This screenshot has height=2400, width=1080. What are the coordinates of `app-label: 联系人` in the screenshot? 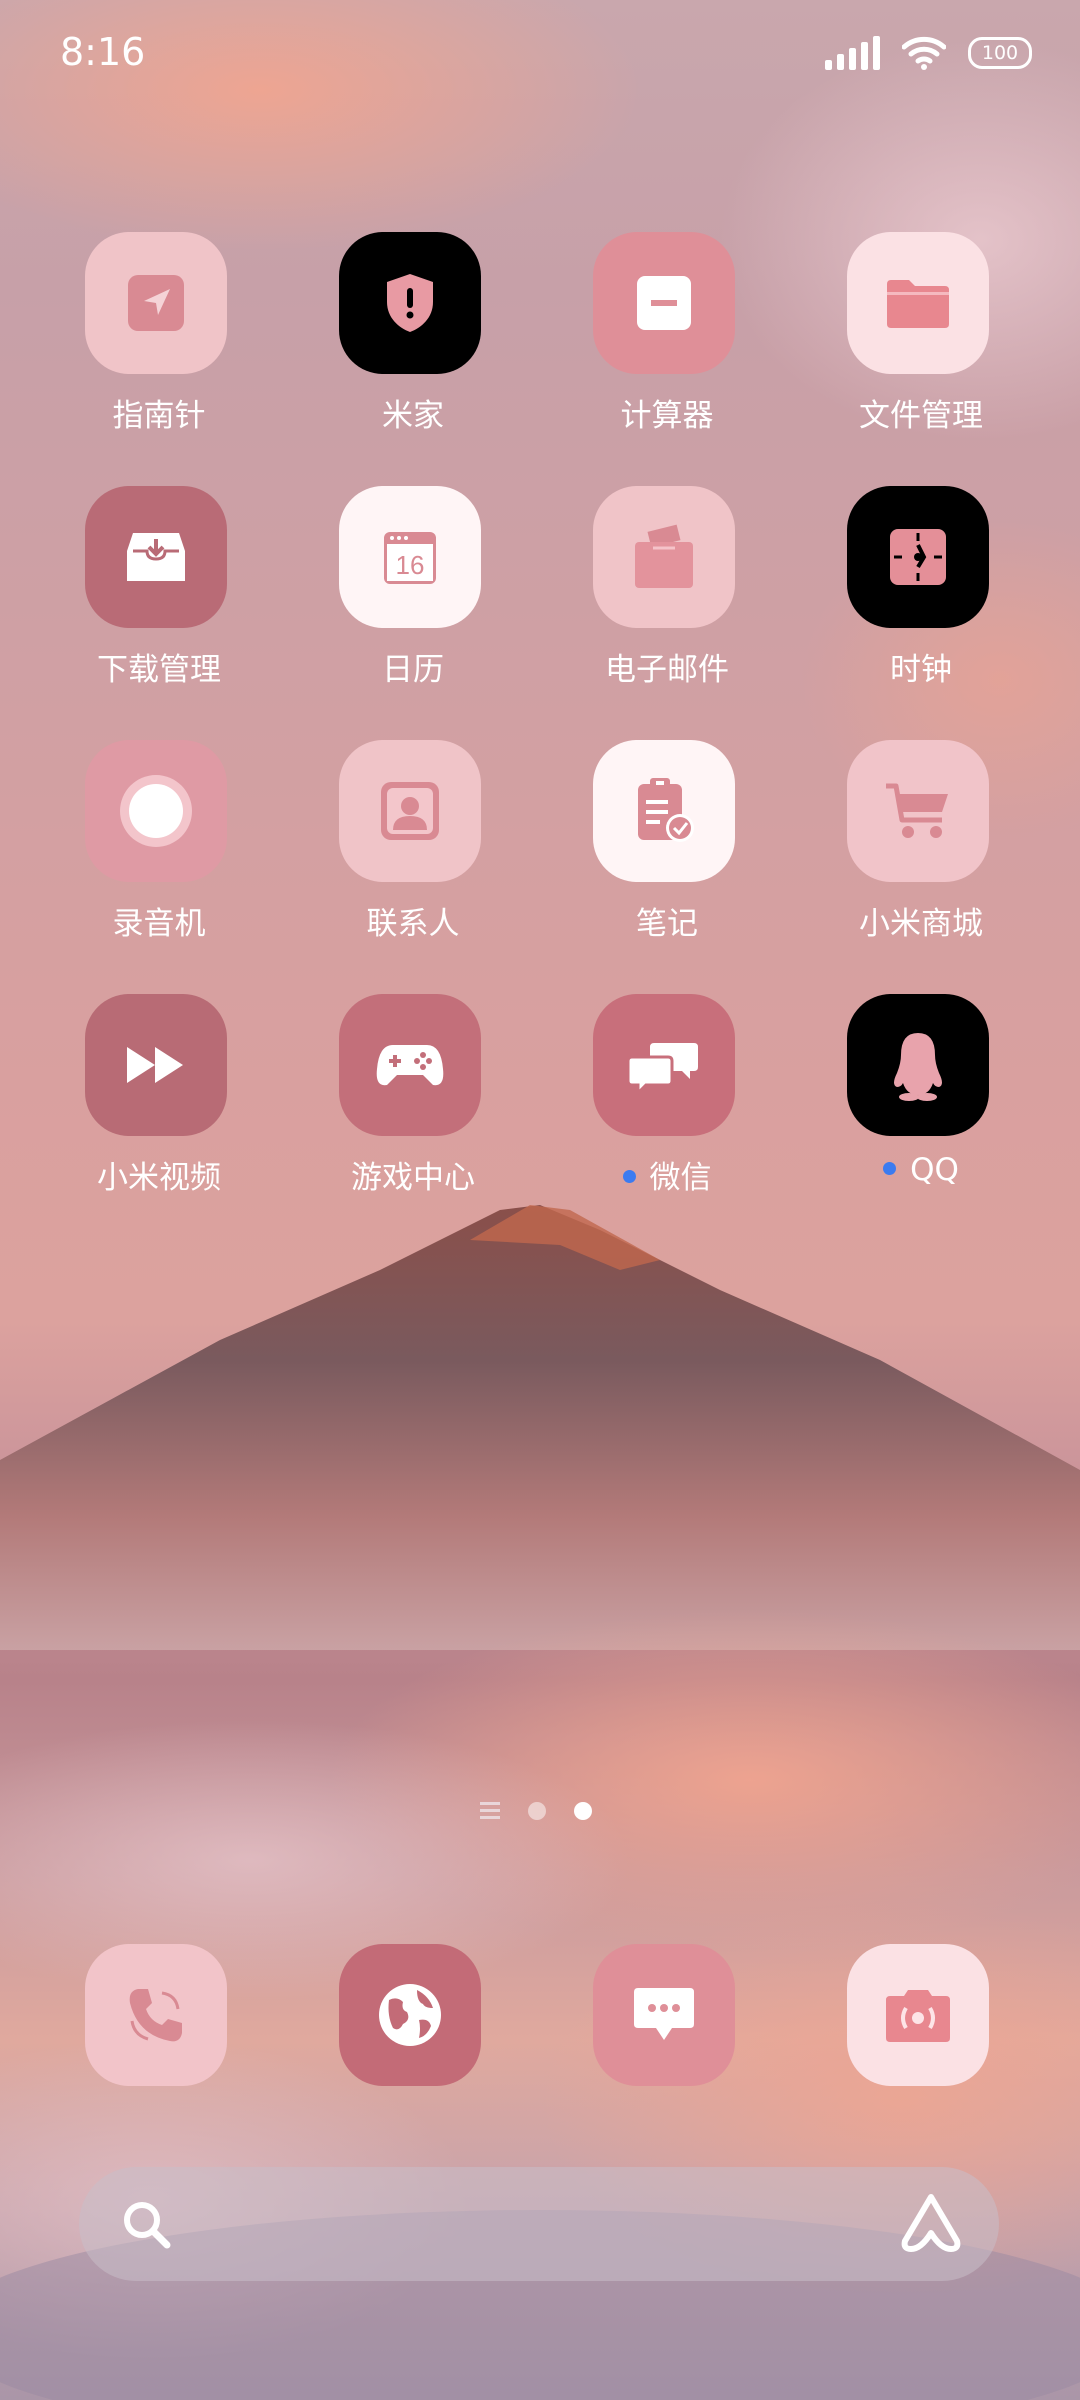 It's located at (413, 924).